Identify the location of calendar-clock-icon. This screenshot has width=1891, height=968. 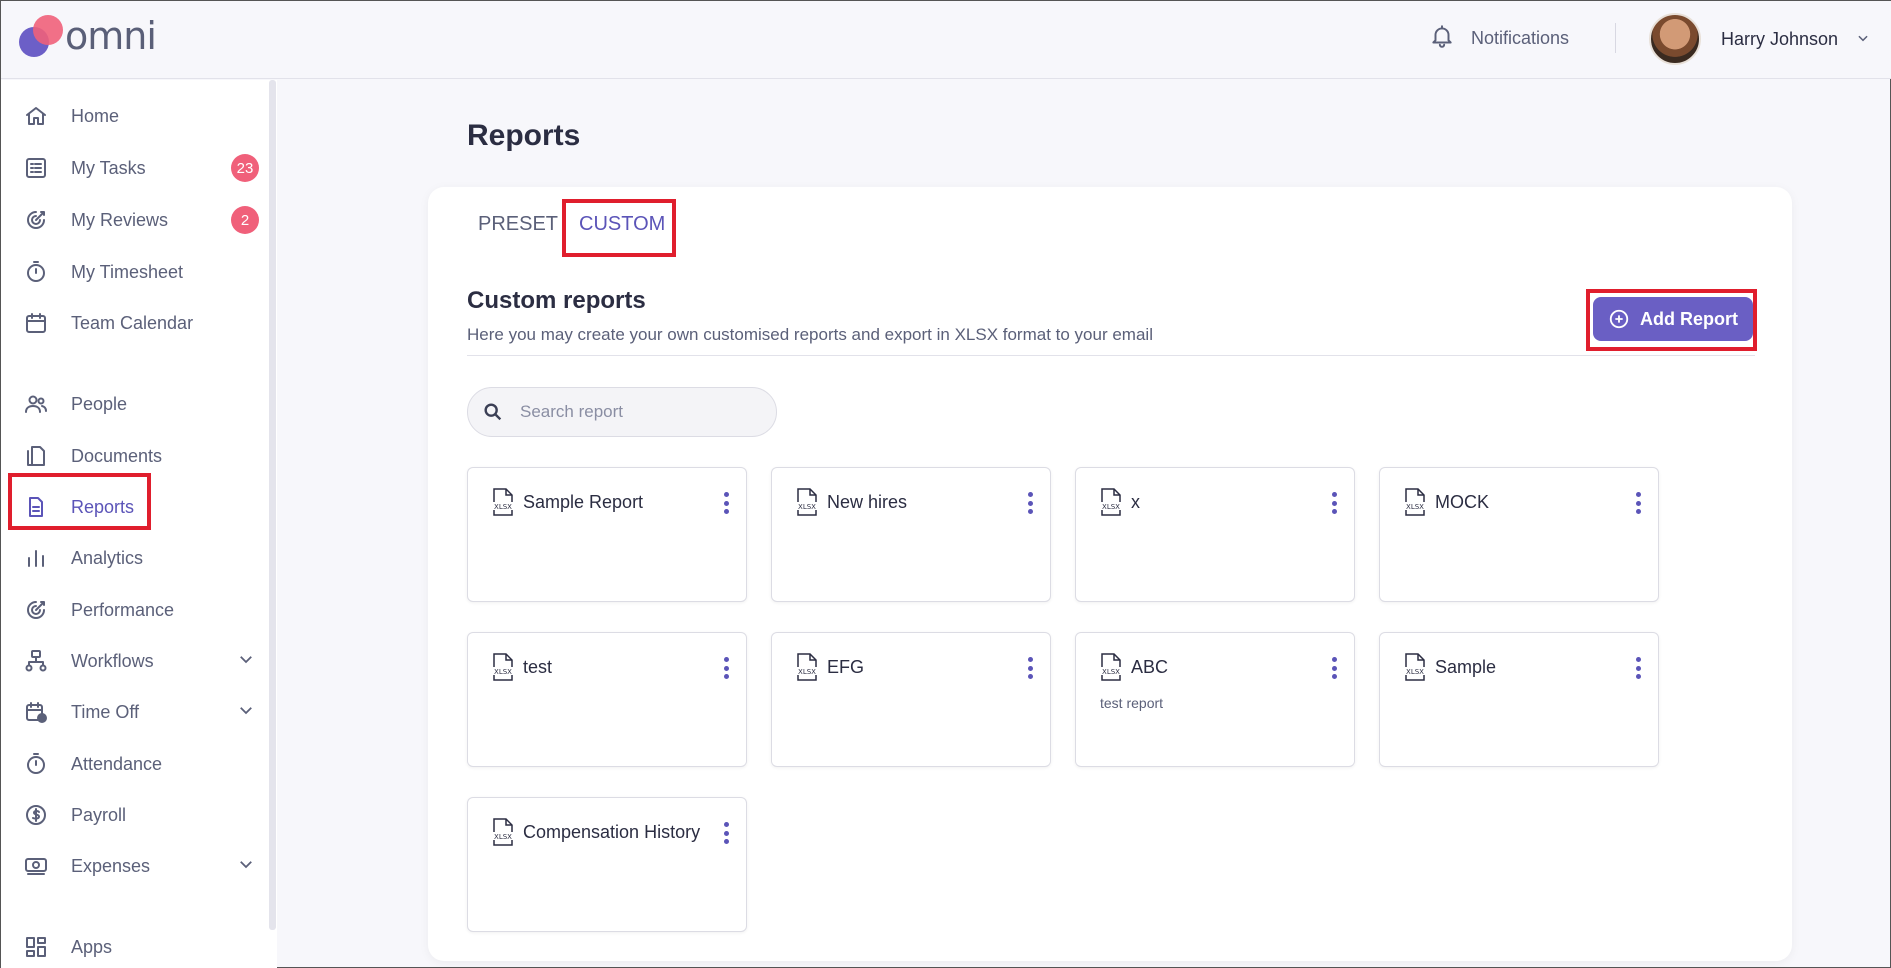
(36, 712).